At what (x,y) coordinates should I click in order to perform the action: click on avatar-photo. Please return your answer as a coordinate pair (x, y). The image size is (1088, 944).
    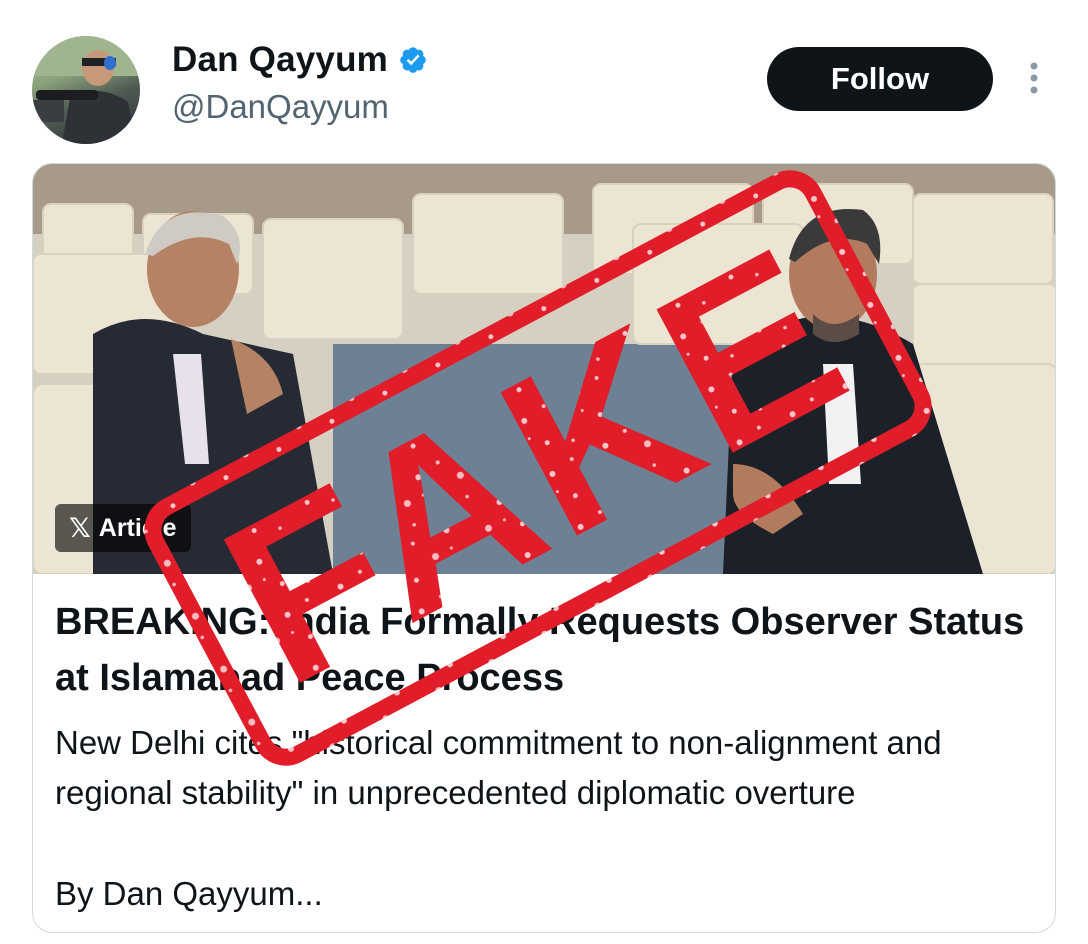
    Looking at the image, I should click on (86, 90).